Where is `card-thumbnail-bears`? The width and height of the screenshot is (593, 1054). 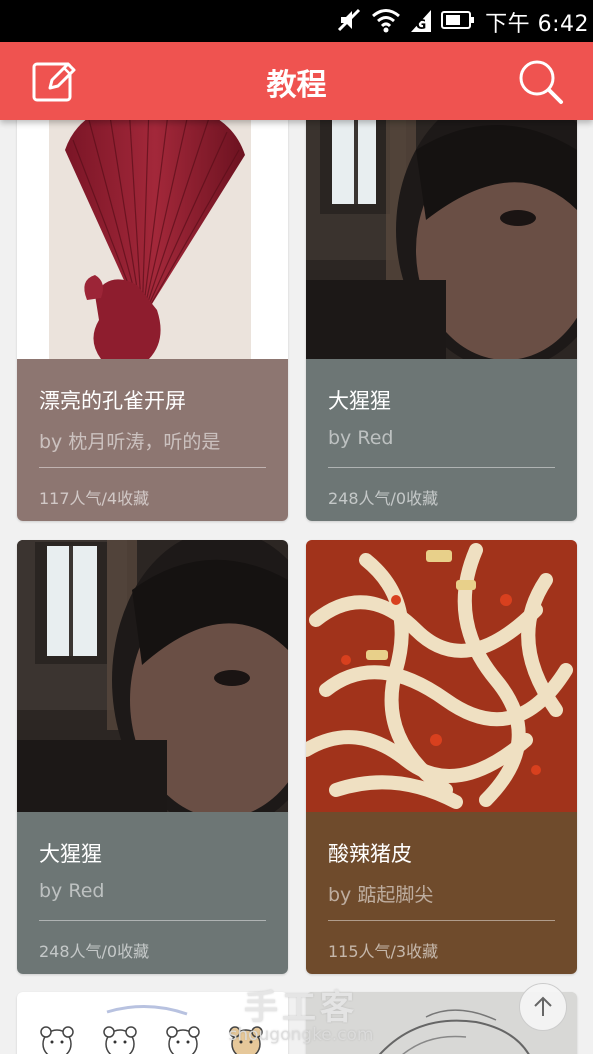 card-thumbnail-bears is located at coordinates (151, 1029).